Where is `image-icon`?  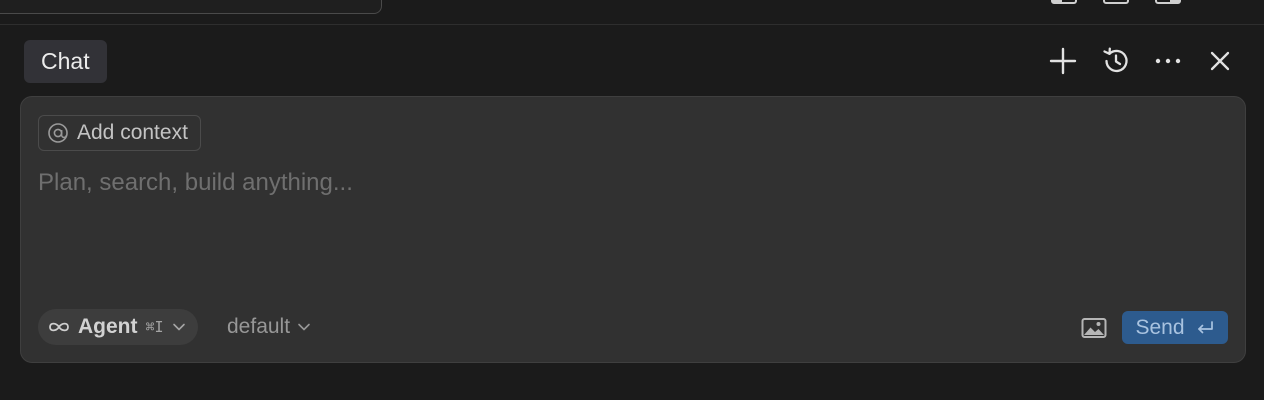 image-icon is located at coordinates (1094, 328).